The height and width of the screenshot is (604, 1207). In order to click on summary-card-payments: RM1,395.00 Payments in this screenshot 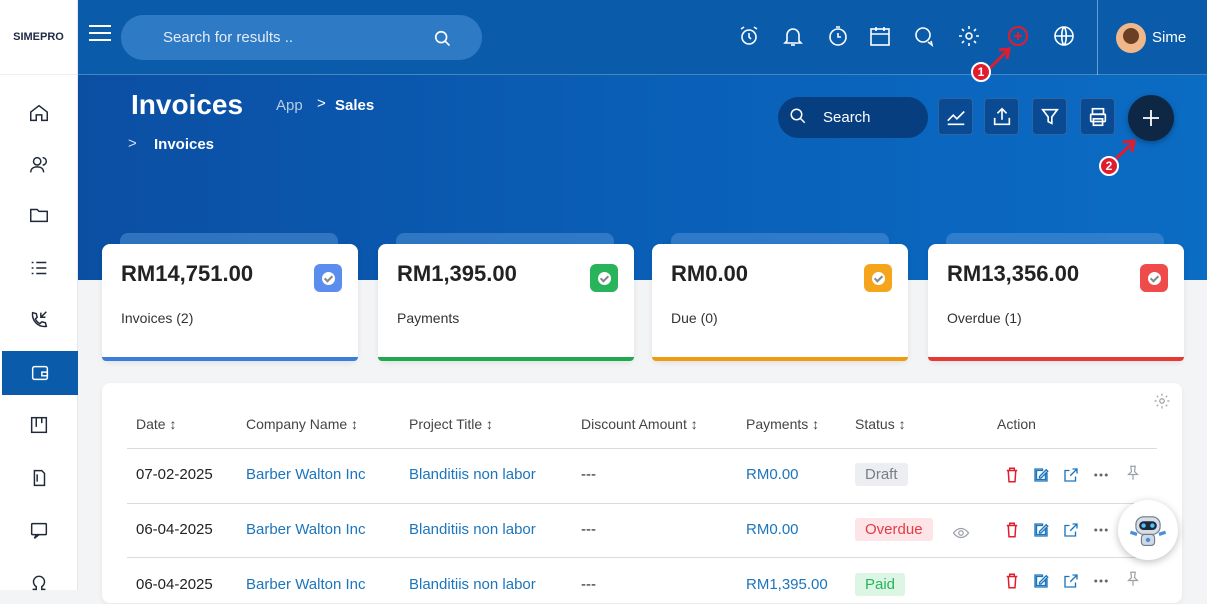, I will do `click(506, 302)`.